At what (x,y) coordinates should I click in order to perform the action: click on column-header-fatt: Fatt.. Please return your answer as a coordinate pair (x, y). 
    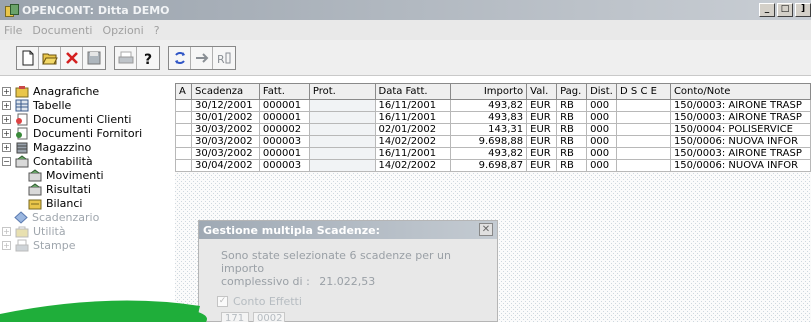
    Looking at the image, I should click on (284, 91).